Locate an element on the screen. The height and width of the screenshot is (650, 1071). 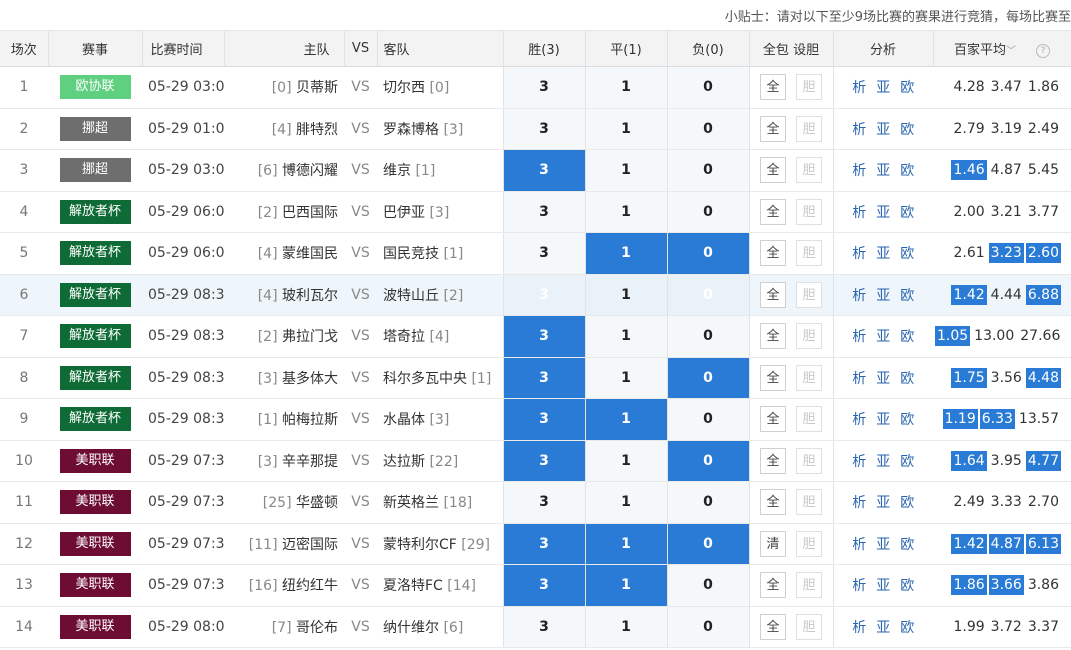
away-team: 塔奇拉 is located at coordinates (404, 337).